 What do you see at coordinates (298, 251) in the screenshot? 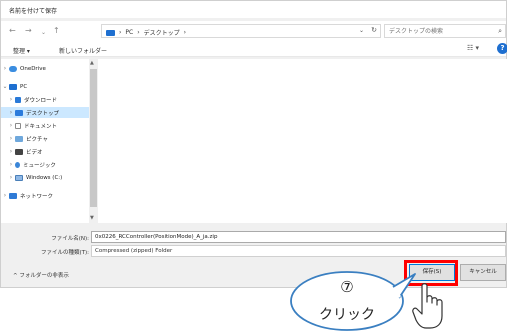
I see `filetype-select: Compressed (zipped) Folder` at bounding box center [298, 251].